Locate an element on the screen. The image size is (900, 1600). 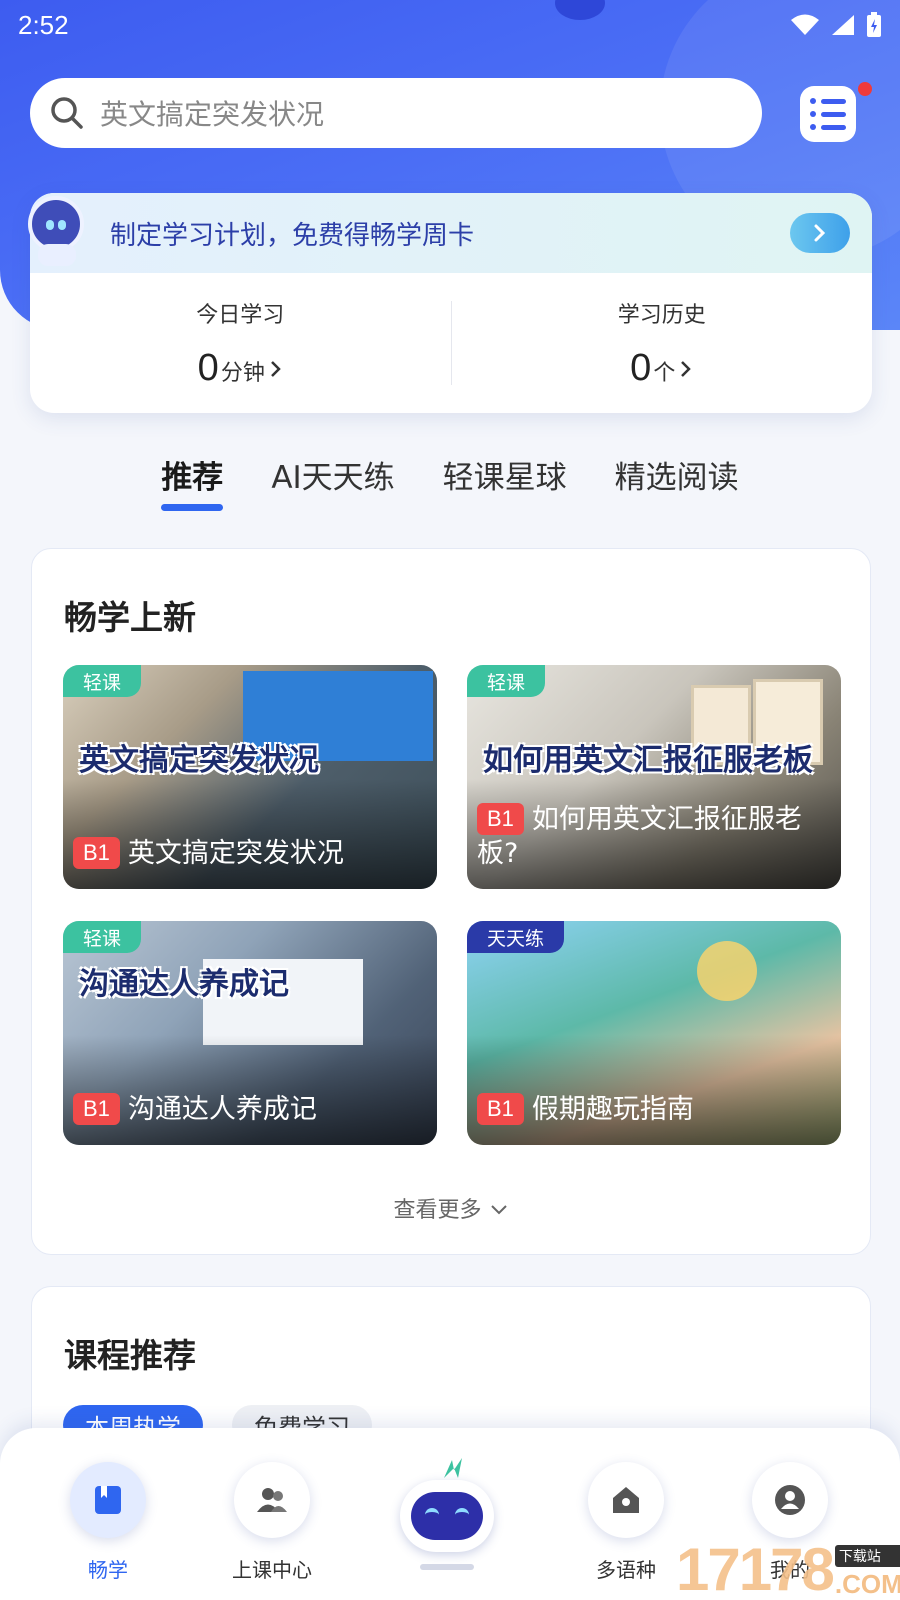
course-card: 轻课 英文搞定突发状况 B1 英文搞定突发状况 is located at coordinates (250, 777).